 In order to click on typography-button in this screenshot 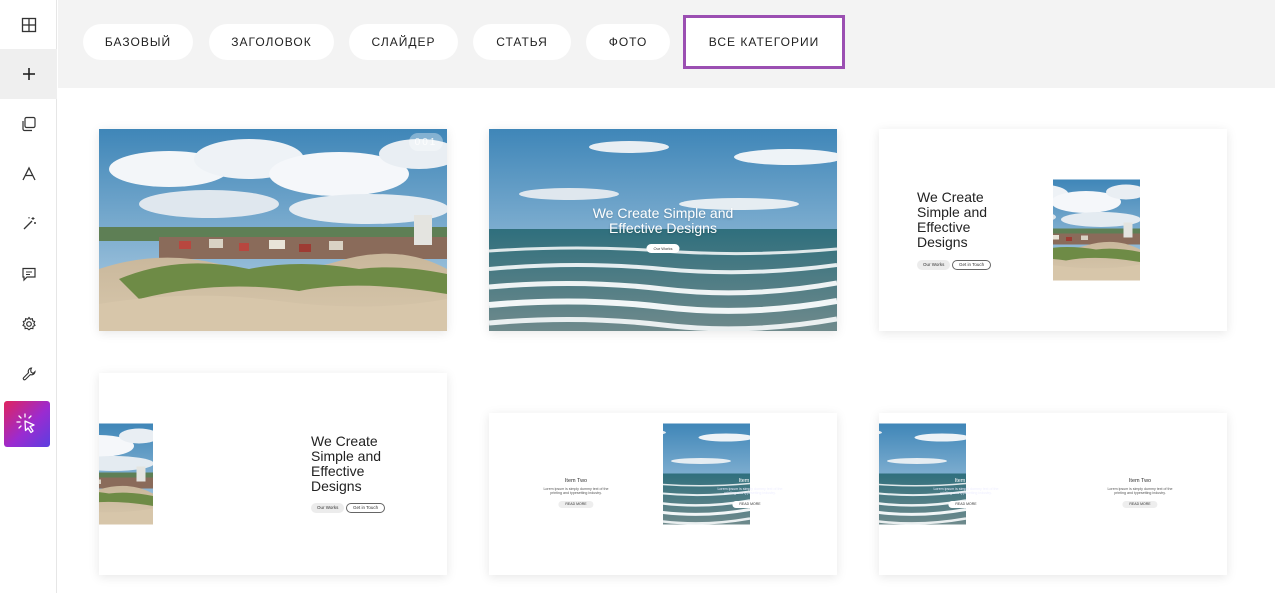, I will do `click(28, 174)`.